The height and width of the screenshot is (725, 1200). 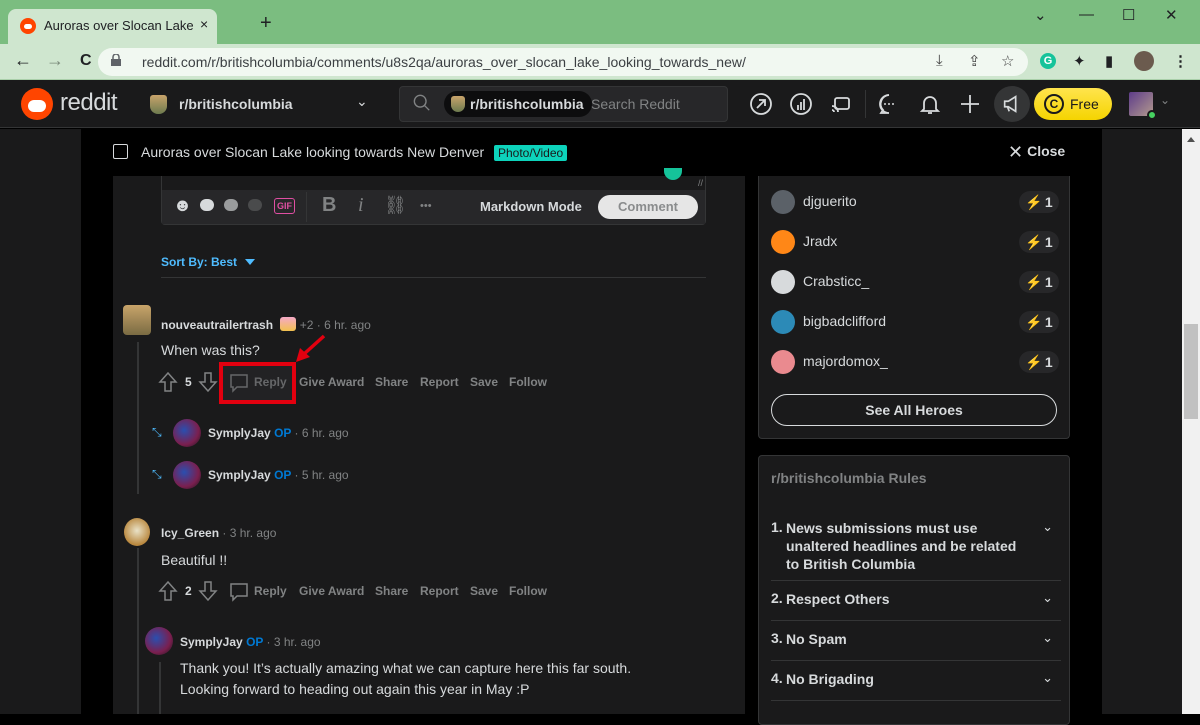 I want to click on get-coins-button: C Free, so click(x=1073, y=104).